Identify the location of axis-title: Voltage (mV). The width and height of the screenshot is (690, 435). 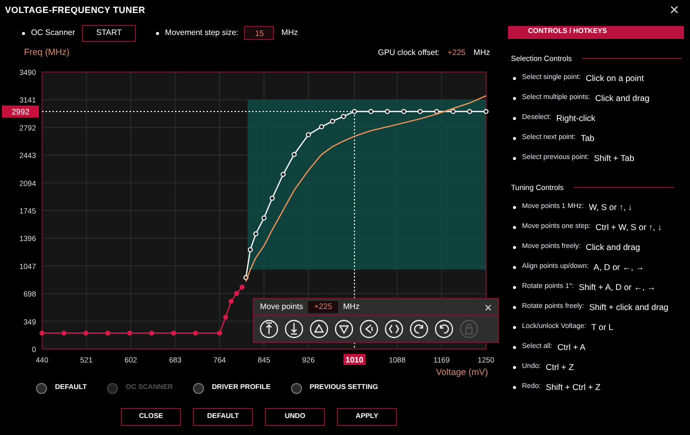
(462, 372).